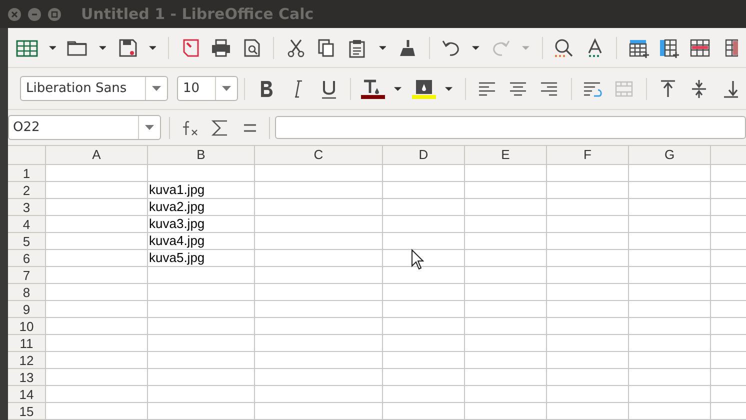 The width and height of the screenshot is (746, 420). Describe the element at coordinates (27, 275) in the screenshot. I see `row-header: 7` at that location.